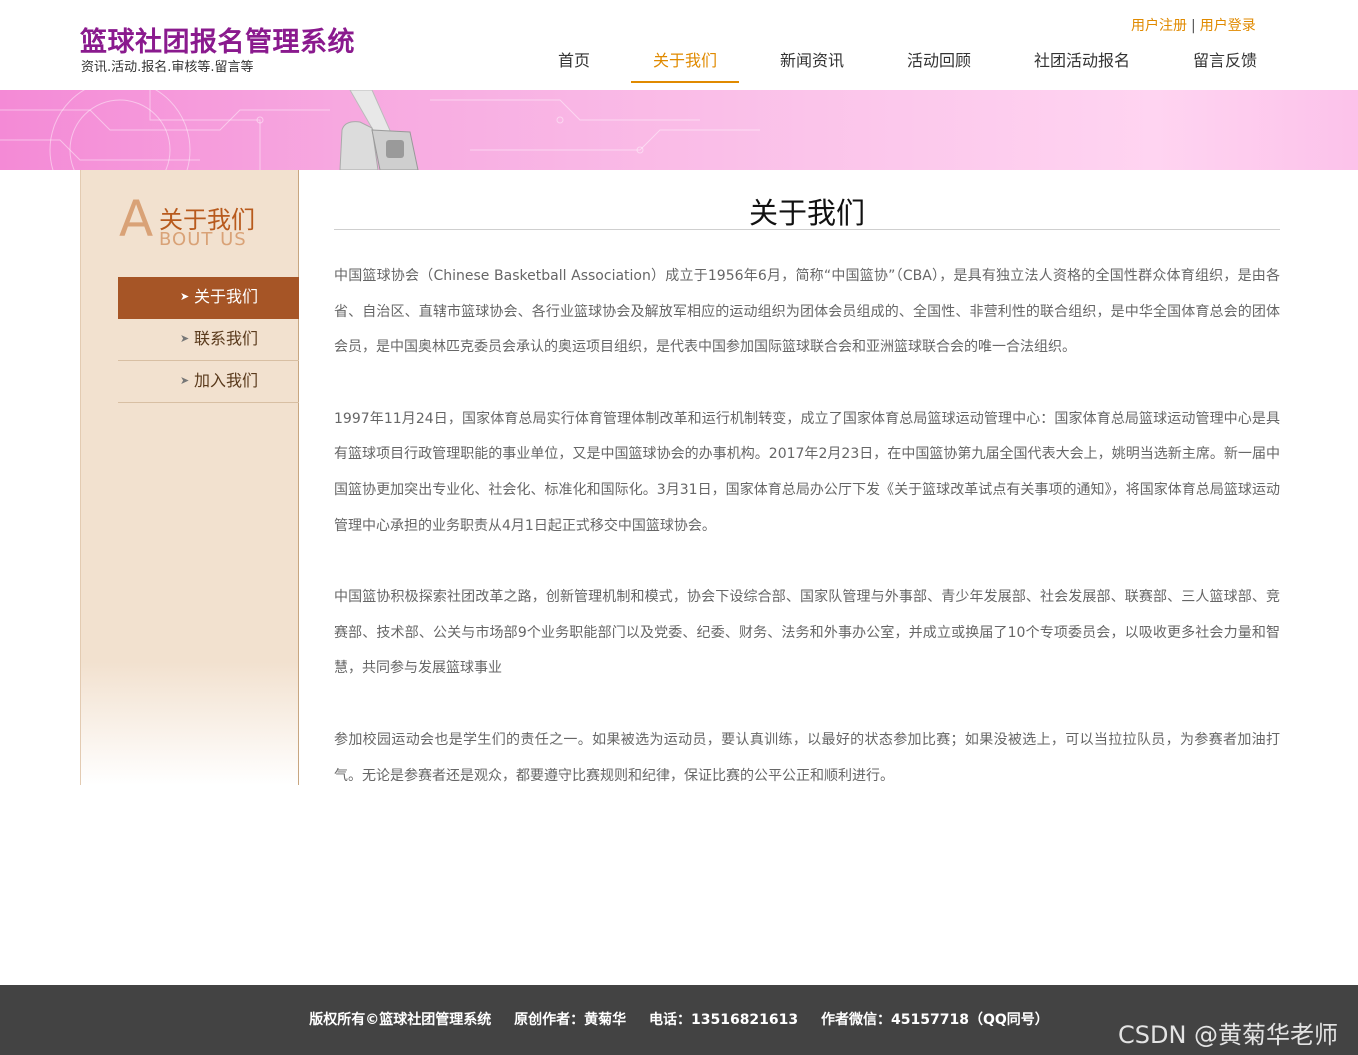  Describe the element at coordinates (204, 222) in the screenshot. I see `about-heading: A 关于我们 BOUT US` at that location.